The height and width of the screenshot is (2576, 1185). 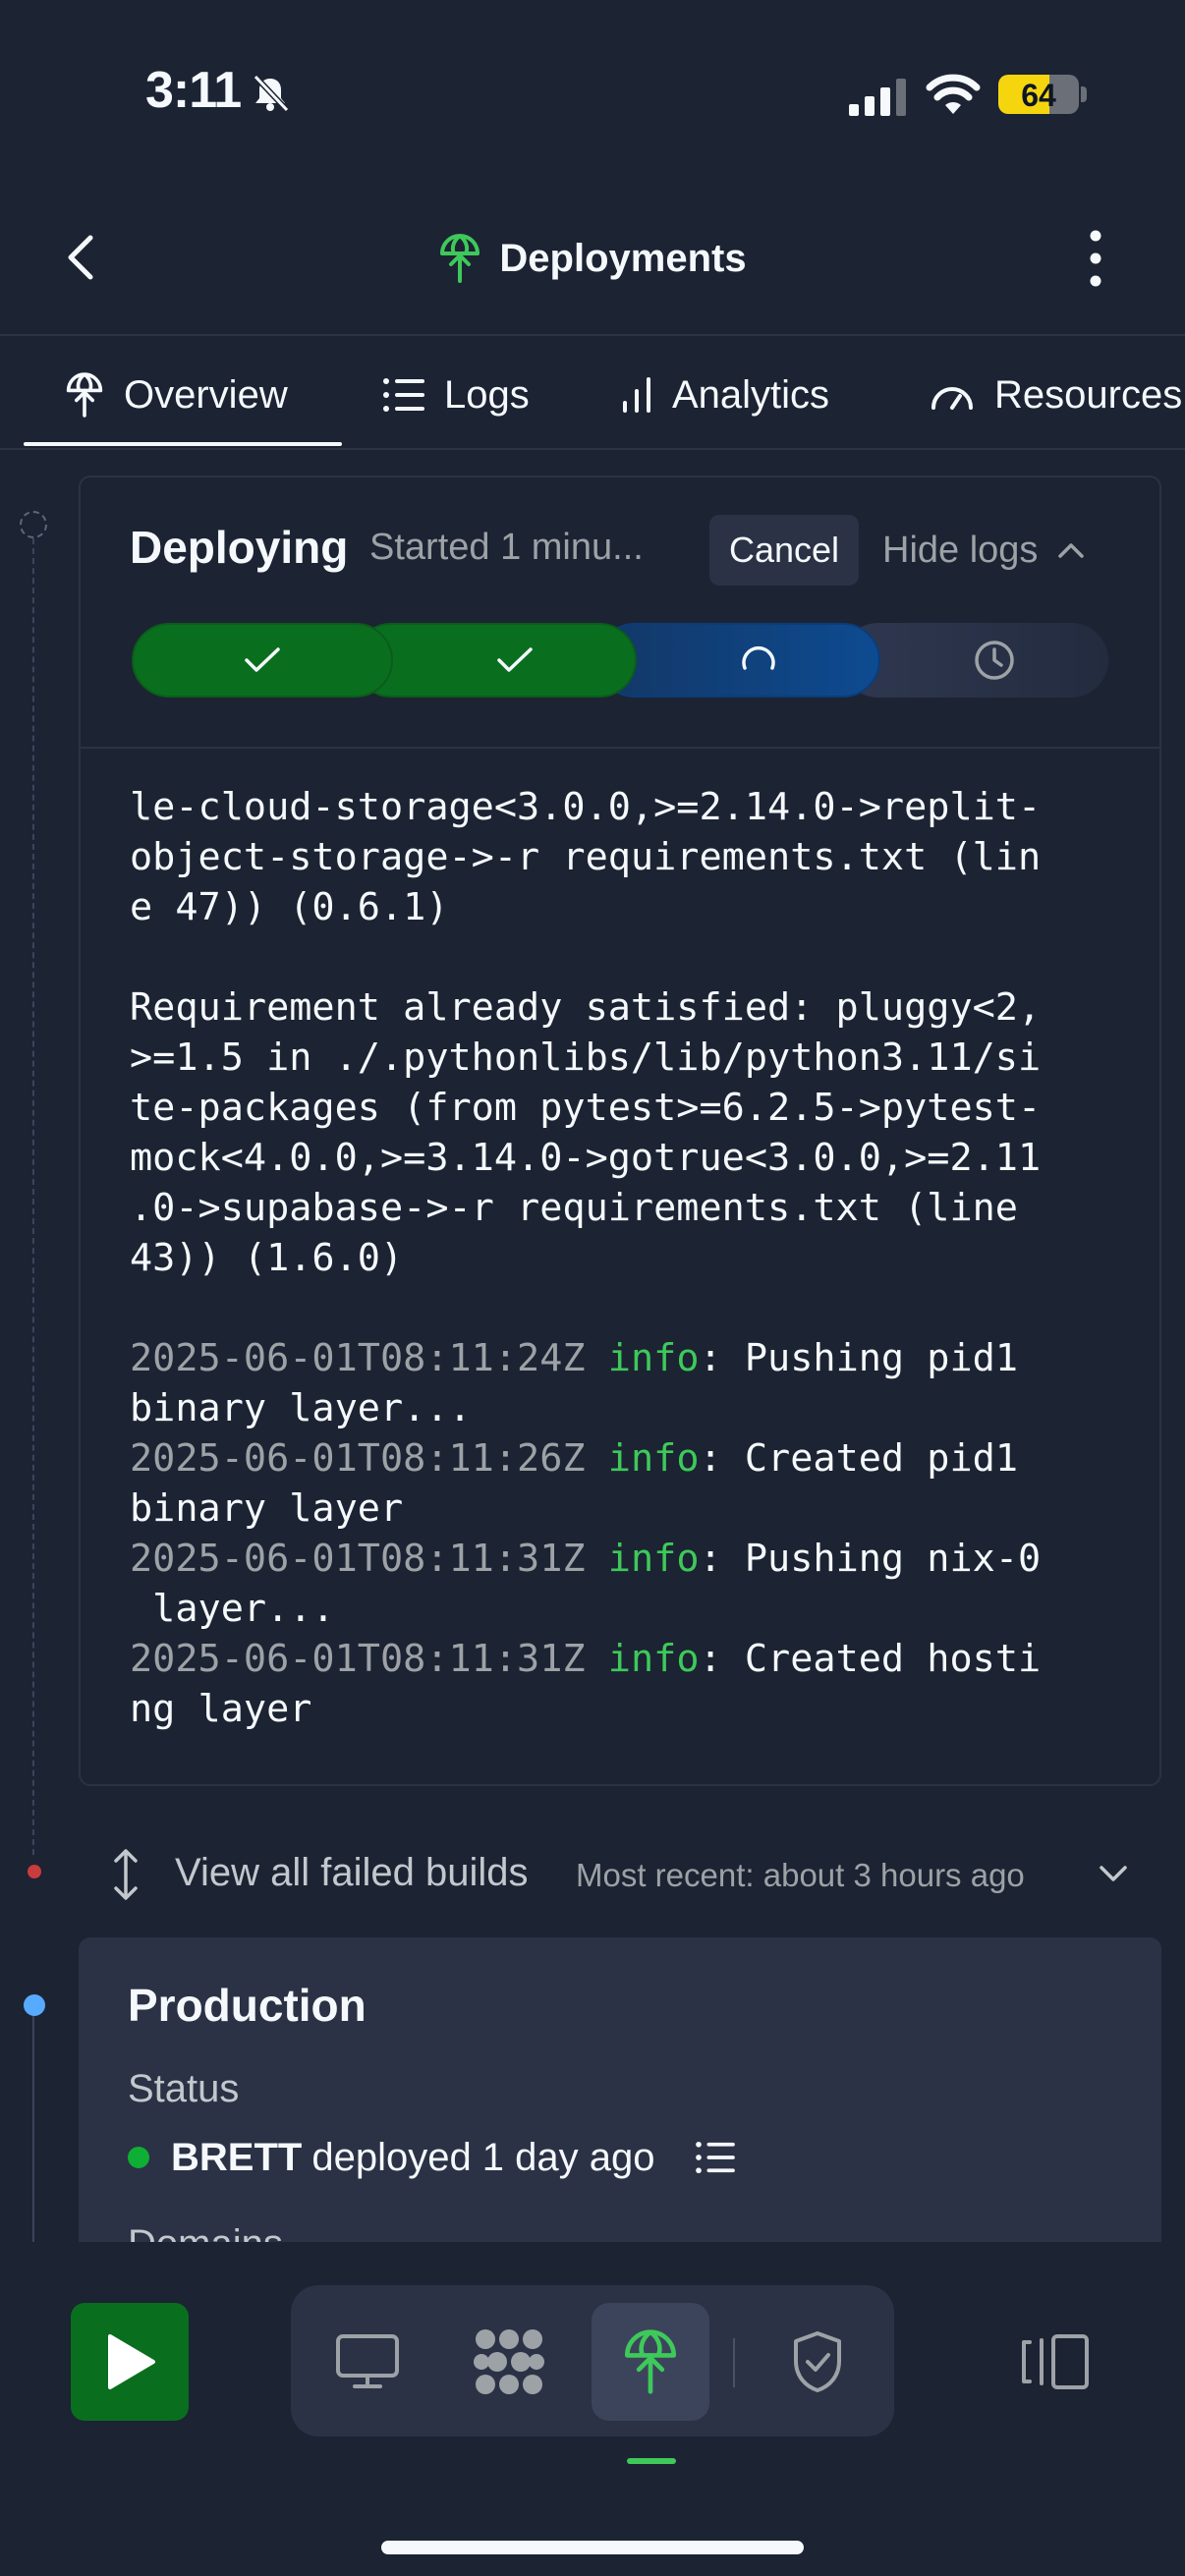 I want to click on active-tool-indicator, so click(x=652, y=2461).